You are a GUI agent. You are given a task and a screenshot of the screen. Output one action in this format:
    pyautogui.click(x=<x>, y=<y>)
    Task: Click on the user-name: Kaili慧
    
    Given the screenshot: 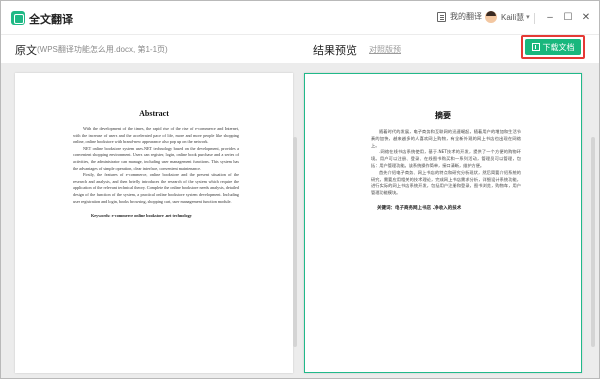 What is the action you would take?
    pyautogui.click(x=513, y=17)
    